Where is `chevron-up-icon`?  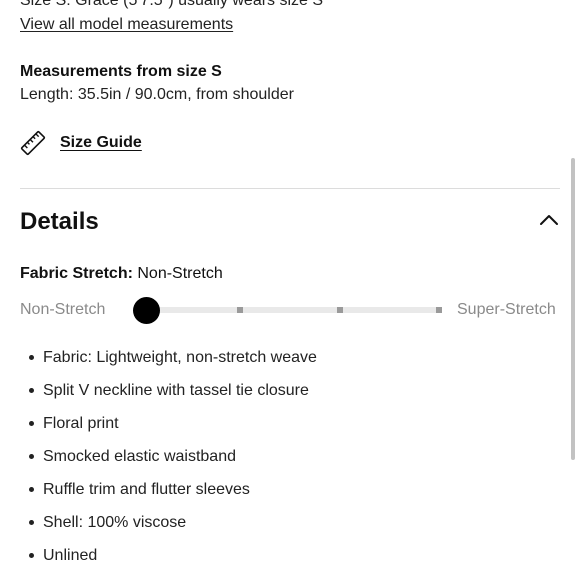 chevron-up-icon is located at coordinates (549, 222).